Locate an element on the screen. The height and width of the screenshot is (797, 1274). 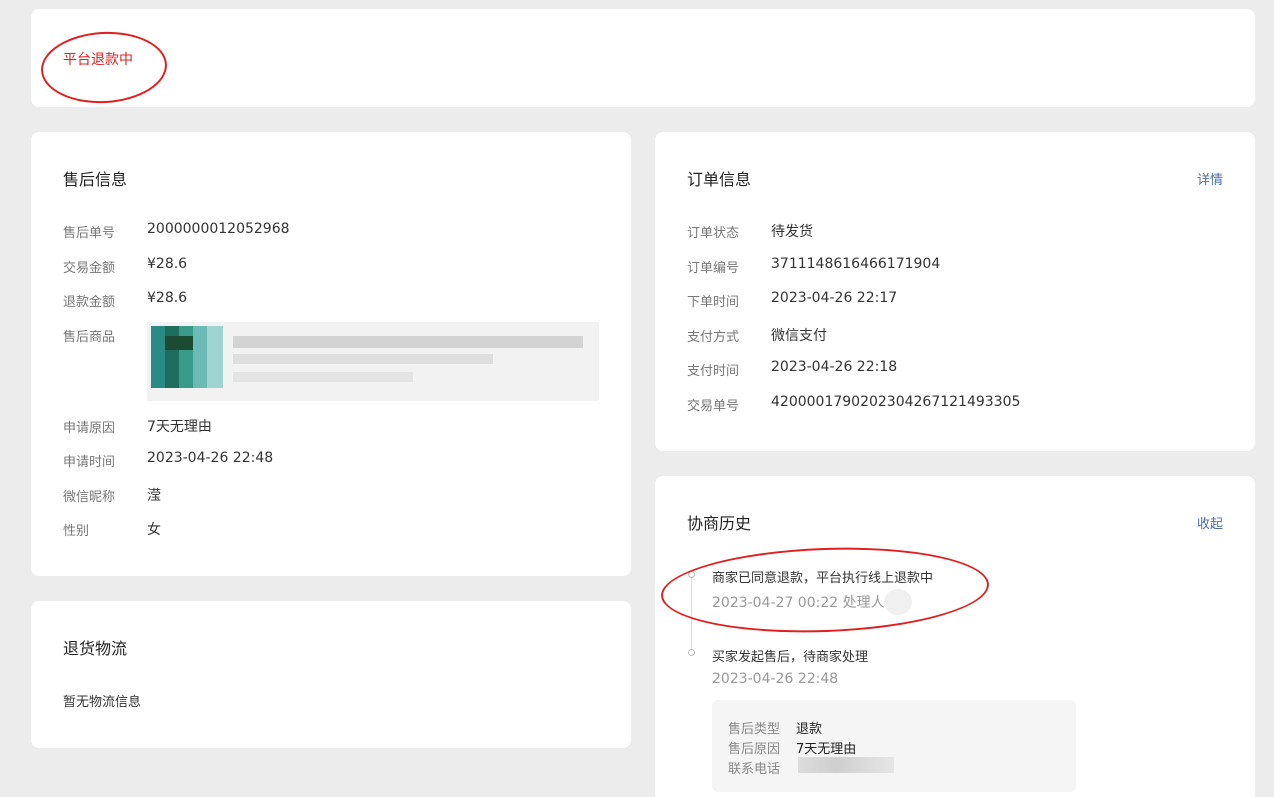
payment-time-label: 支付时间 is located at coordinates (713, 371).